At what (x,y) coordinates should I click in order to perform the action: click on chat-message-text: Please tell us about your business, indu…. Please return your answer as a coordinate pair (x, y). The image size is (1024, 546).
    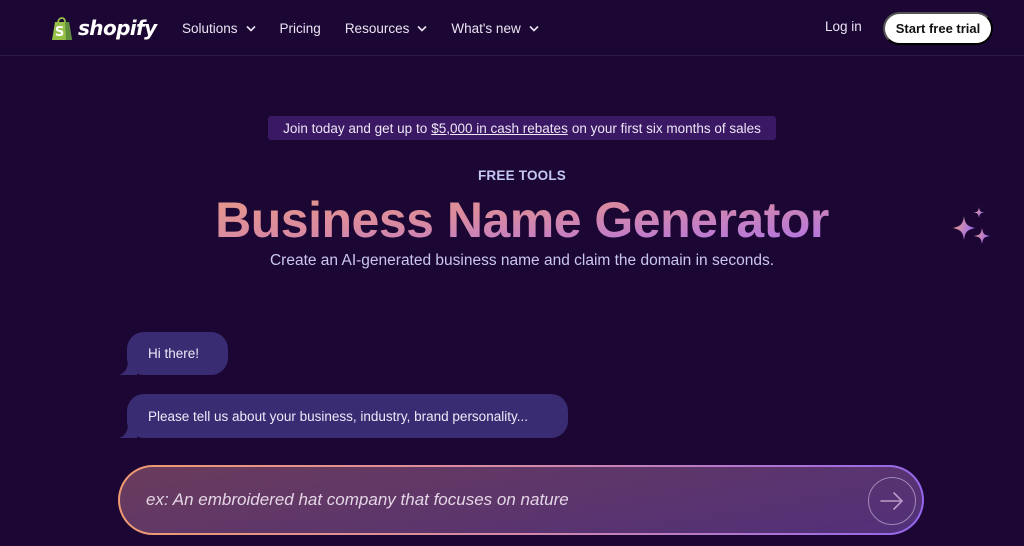
    Looking at the image, I should click on (338, 416).